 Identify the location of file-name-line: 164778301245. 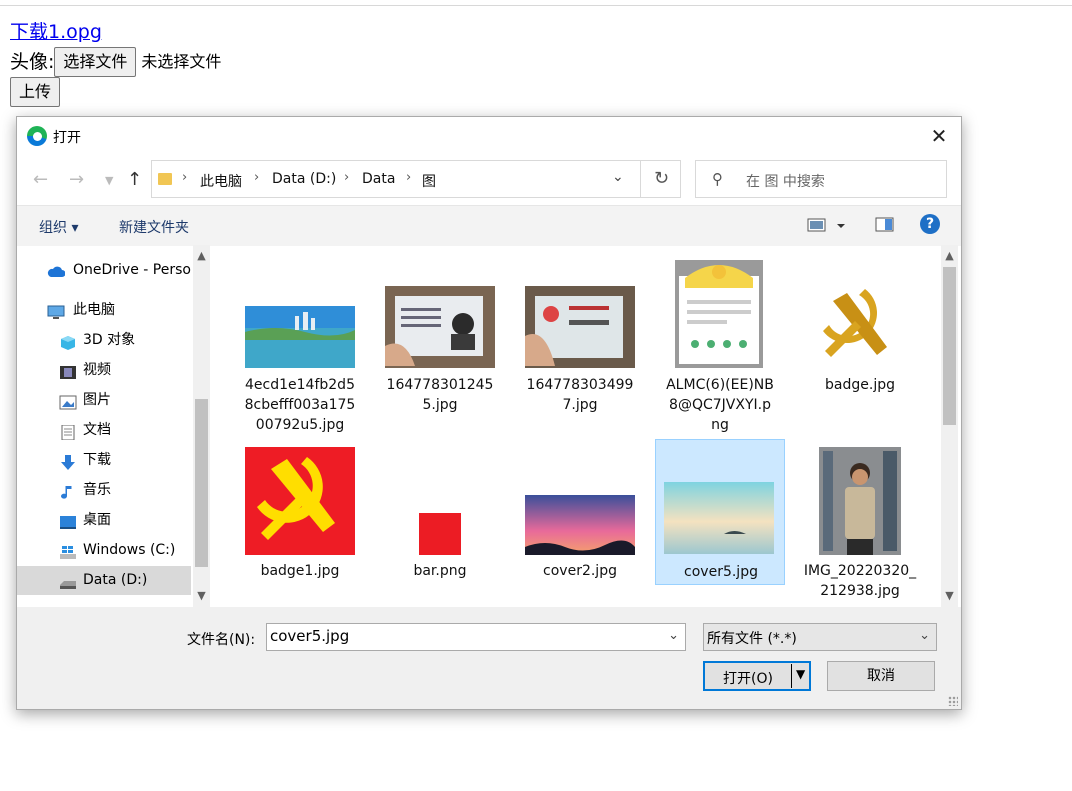
(440, 385).